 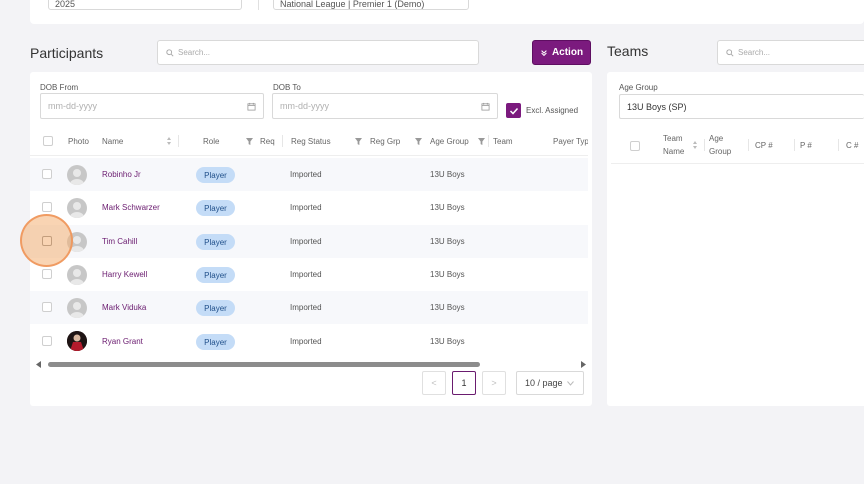 What do you see at coordinates (309, 174) in the screenshot?
I see `table-row: Robinho Jr Player Imported 13U Boys` at bounding box center [309, 174].